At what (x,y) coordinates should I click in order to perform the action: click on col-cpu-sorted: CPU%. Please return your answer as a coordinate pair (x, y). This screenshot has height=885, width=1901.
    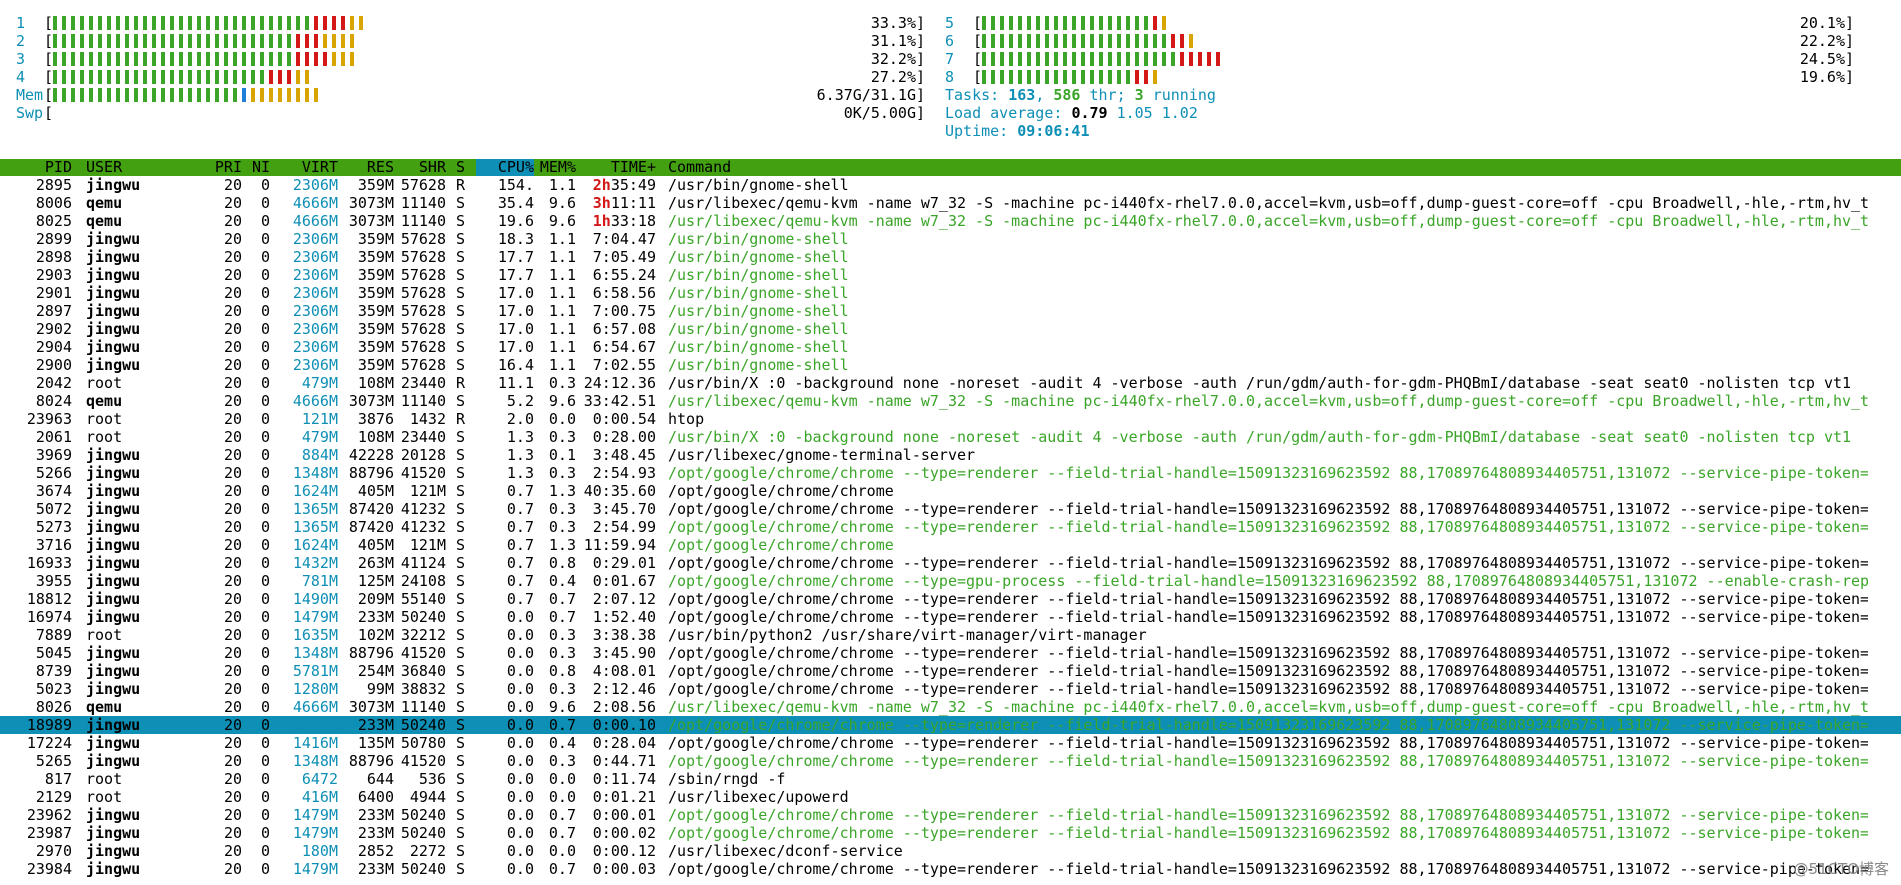
    Looking at the image, I should click on (505, 167).